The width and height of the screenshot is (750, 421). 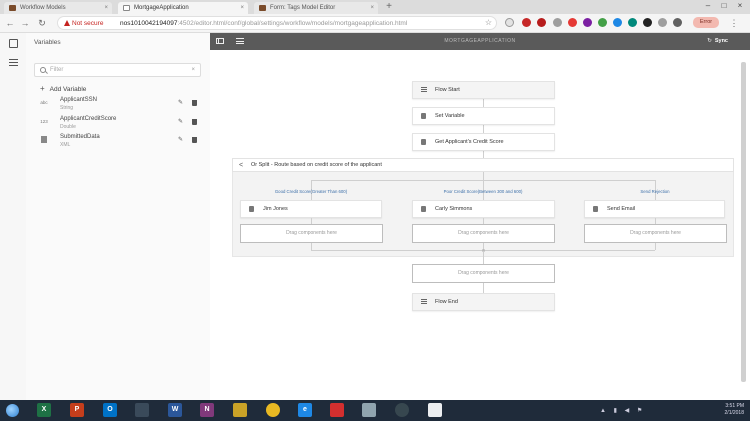 What do you see at coordinates (424, 302) in the screenshot?
I see `flow-end-icon` at bounding box center [424, 302].